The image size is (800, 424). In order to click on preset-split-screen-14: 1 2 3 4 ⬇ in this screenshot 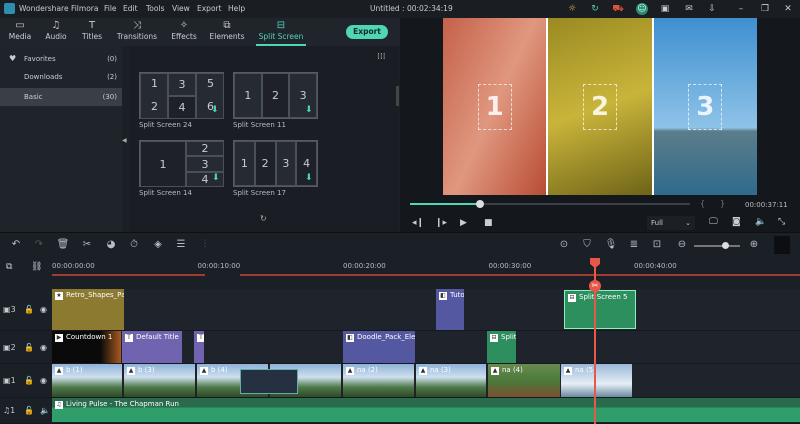, I will do `click(181, 163)`.